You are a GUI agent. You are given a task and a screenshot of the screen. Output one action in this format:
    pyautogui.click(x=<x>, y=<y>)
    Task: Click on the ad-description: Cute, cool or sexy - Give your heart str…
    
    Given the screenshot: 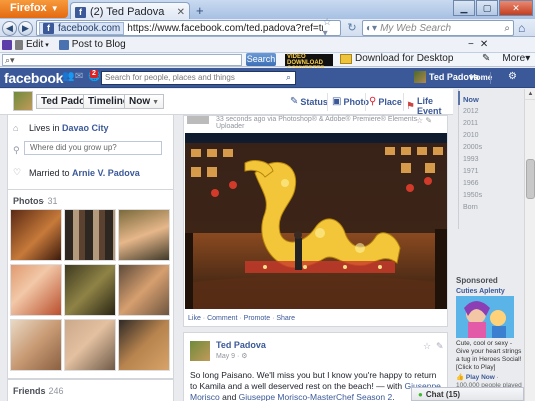 What is the action you would take?
    pyautogui.click(x=490, y=356)
    